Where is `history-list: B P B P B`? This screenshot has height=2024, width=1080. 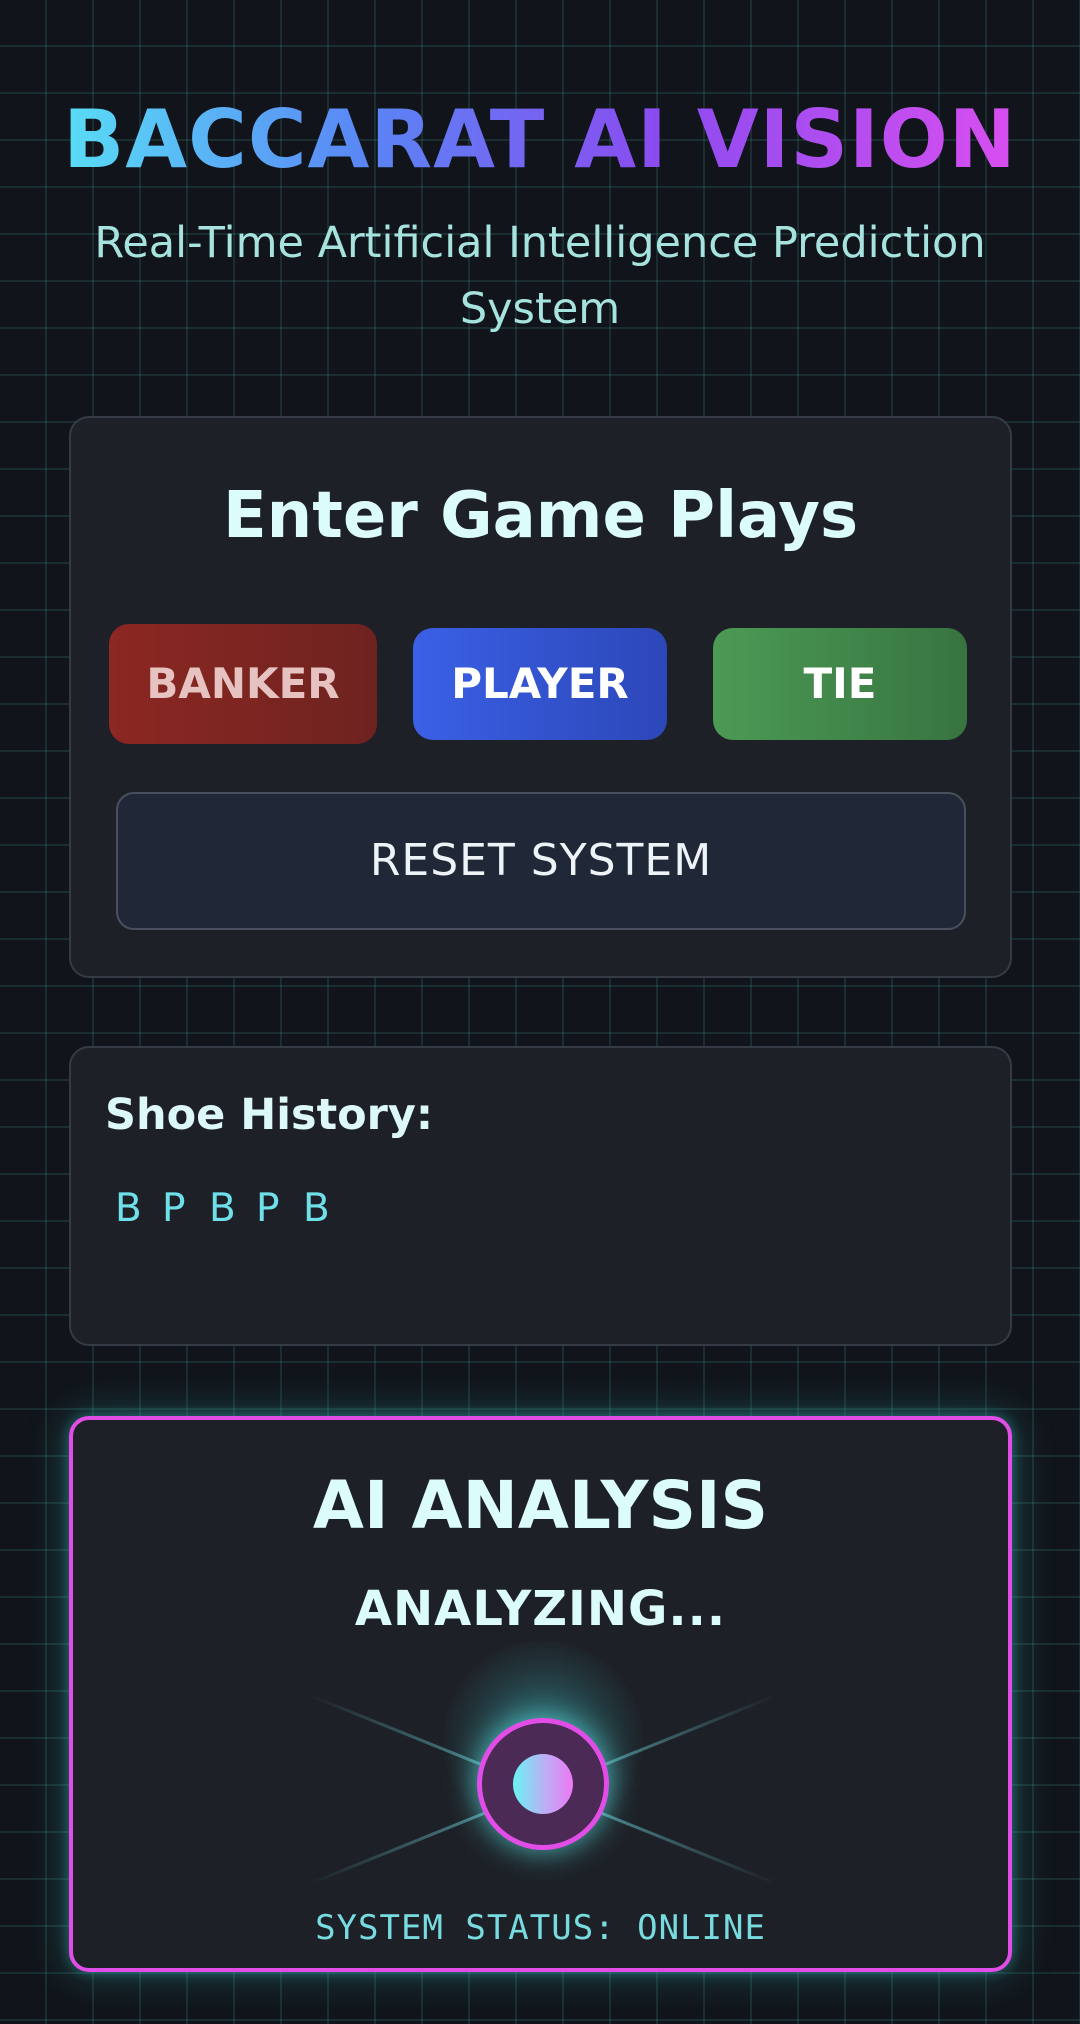
history-list: B P B P B is located at coordinates (232, 1208).